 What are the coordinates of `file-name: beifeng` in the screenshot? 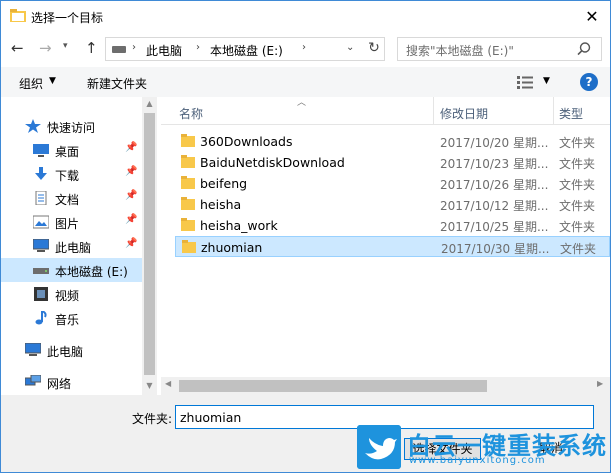 It's located at (224, 183).